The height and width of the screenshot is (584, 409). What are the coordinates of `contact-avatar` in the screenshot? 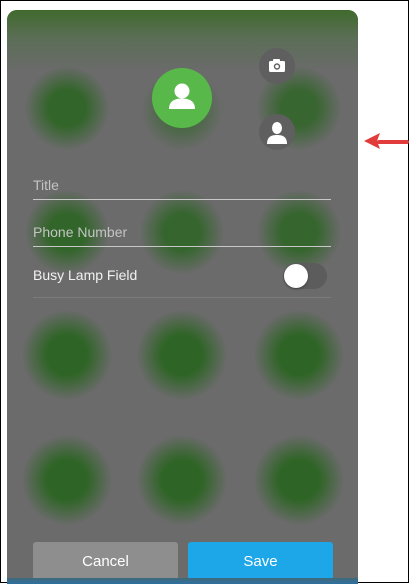 It's located at (182, 98).